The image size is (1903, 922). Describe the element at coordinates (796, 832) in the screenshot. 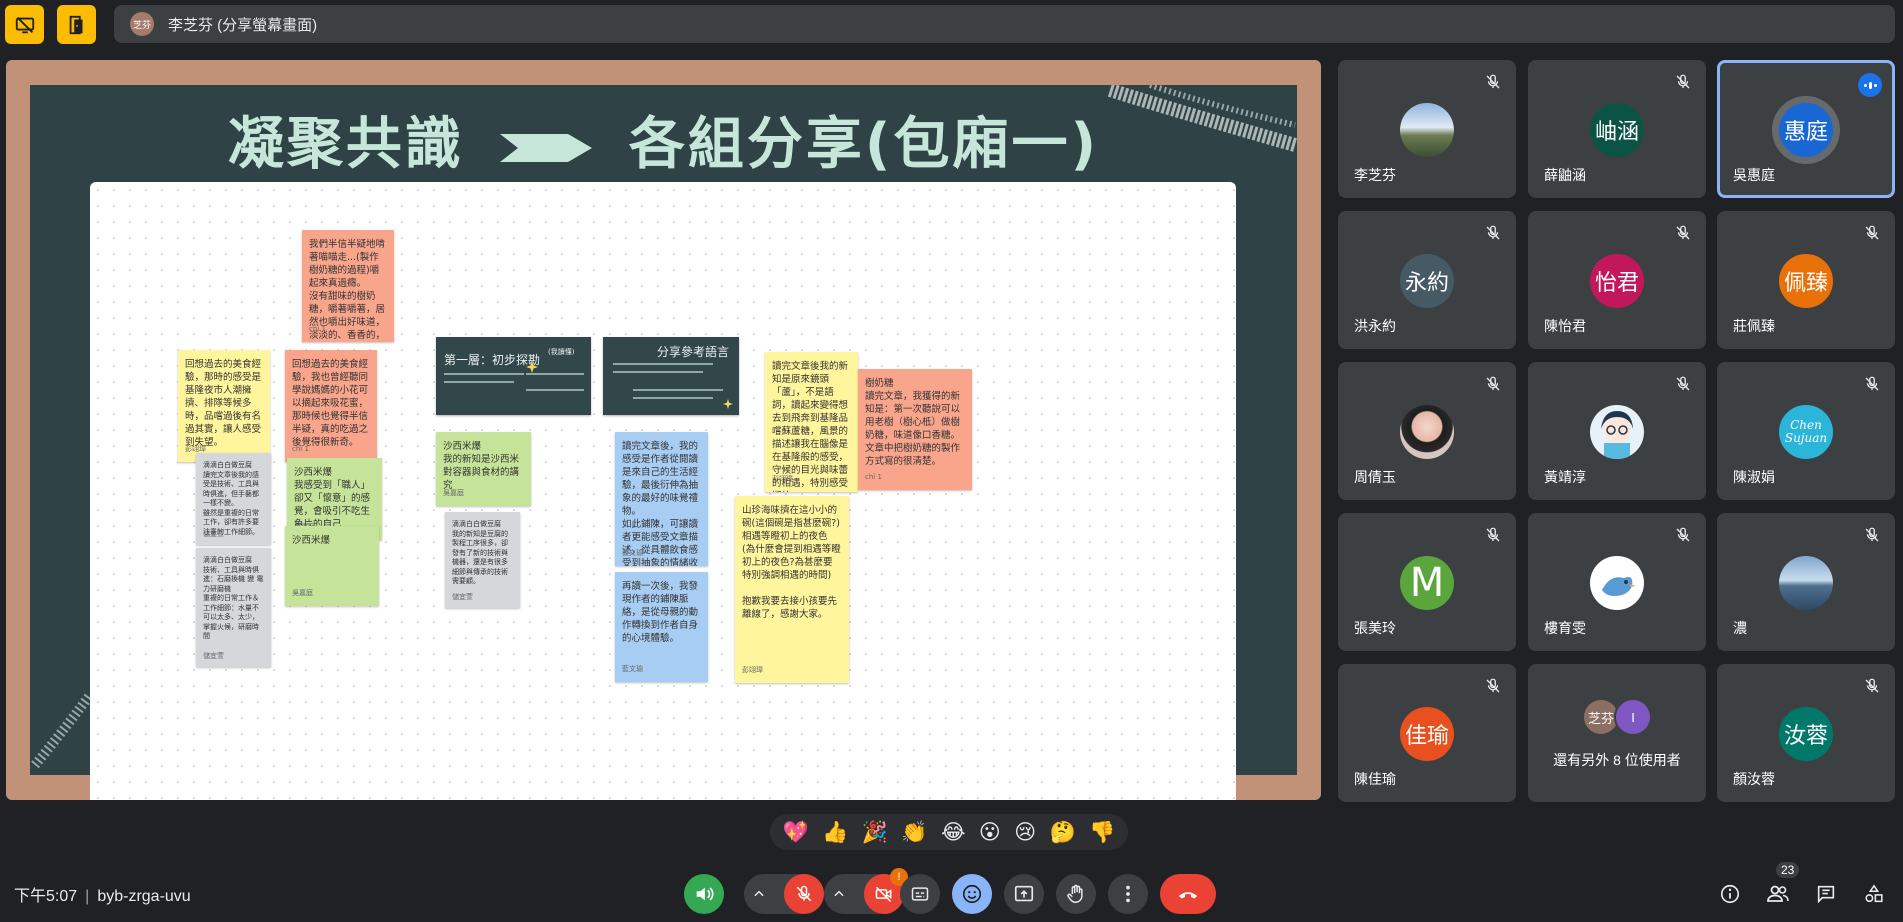

I see `reaction-heart: 💖` at that location.